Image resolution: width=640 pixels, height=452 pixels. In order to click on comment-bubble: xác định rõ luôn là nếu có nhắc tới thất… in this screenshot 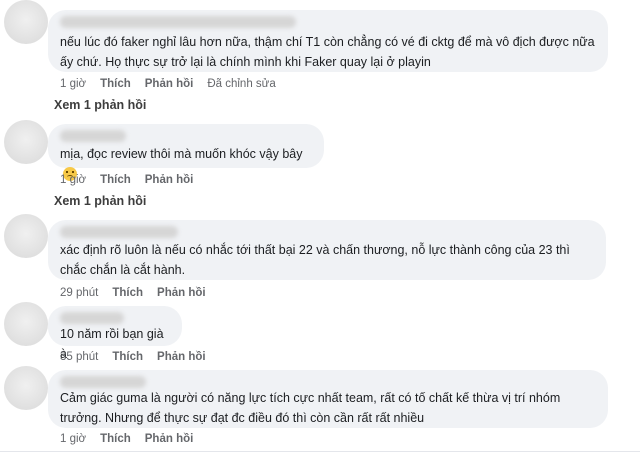, I will do `click(327, 250)`.